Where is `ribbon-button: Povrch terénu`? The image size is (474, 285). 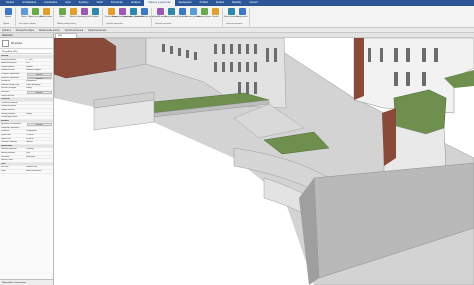 ribbon-button: Povrch terénu is located at coordinates (111, 15).